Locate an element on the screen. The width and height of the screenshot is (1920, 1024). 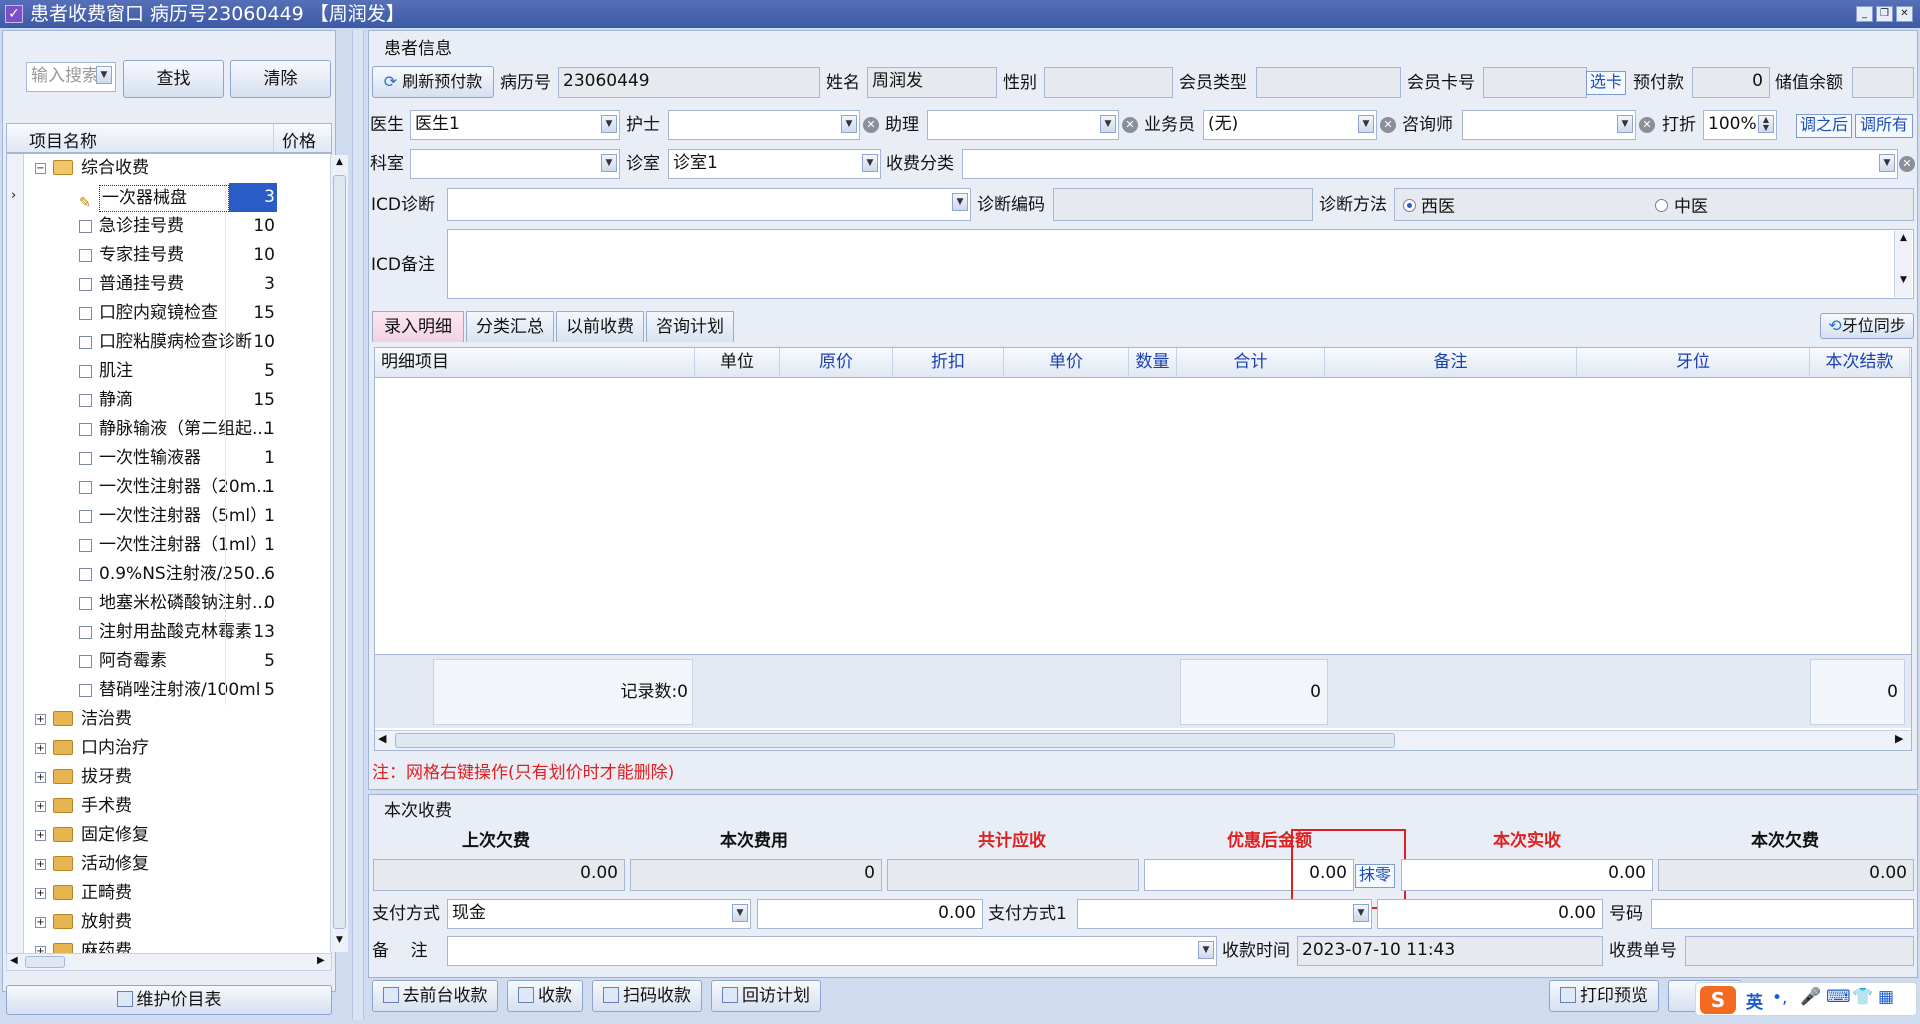
adjust-after-button: 调之后 is located at coordinates (1824, 126).